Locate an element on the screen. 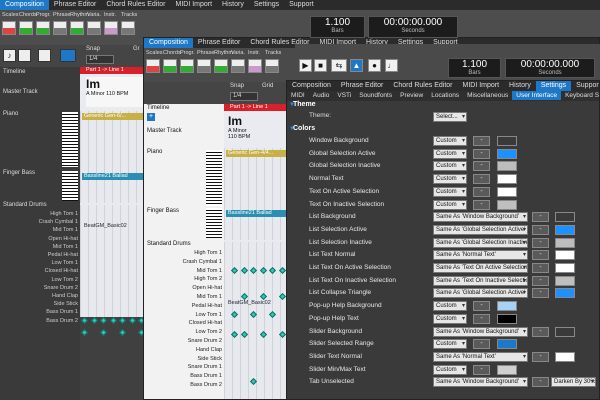  color-source-select: Same As 'Global Selection Inactive' is located at coordinates (480, 242).